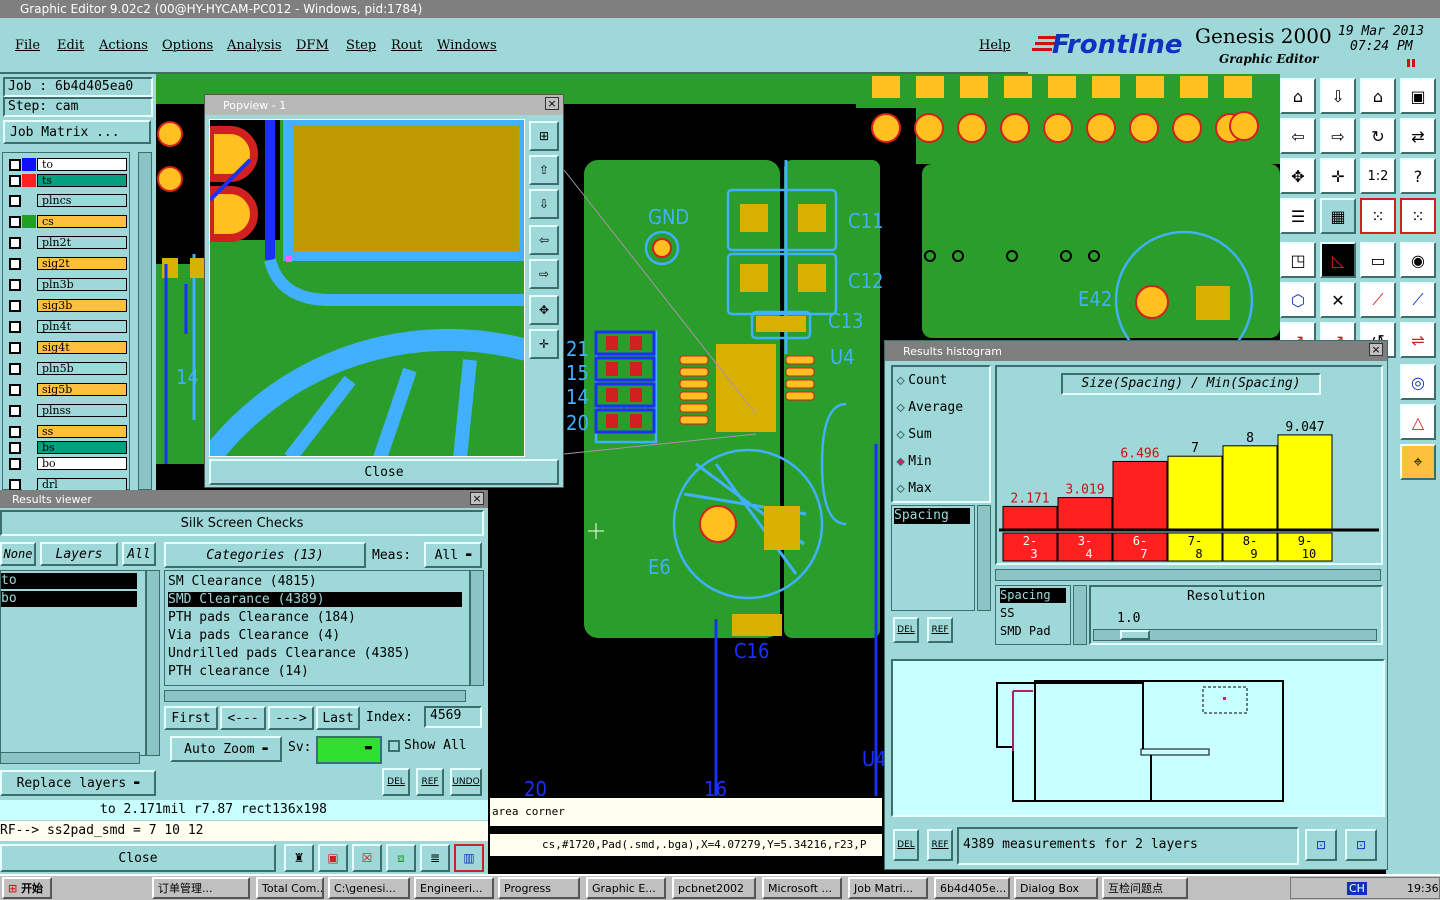 This screenshot has height=900, width=1440. Describe the element at coordinates (453, 717) in the screenshot. I see `index-input: 4569` at that location.